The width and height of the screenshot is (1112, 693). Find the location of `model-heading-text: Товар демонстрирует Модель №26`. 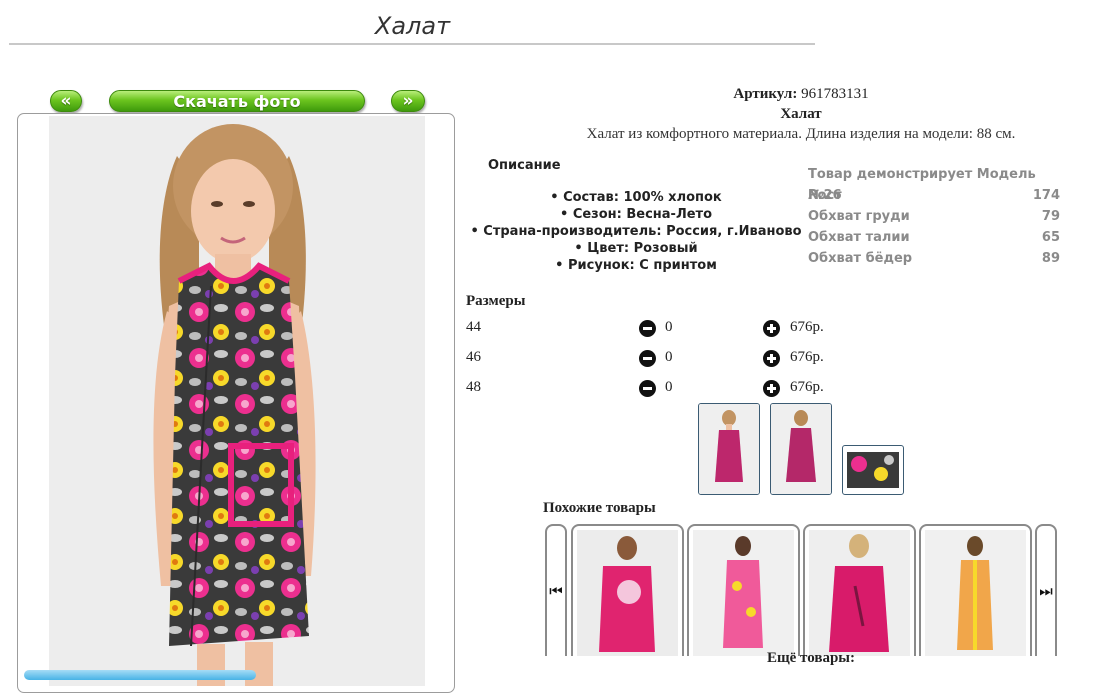

model-heading-text: Товар демонстрирует Модель №26 is located at coordinates (922, 185).